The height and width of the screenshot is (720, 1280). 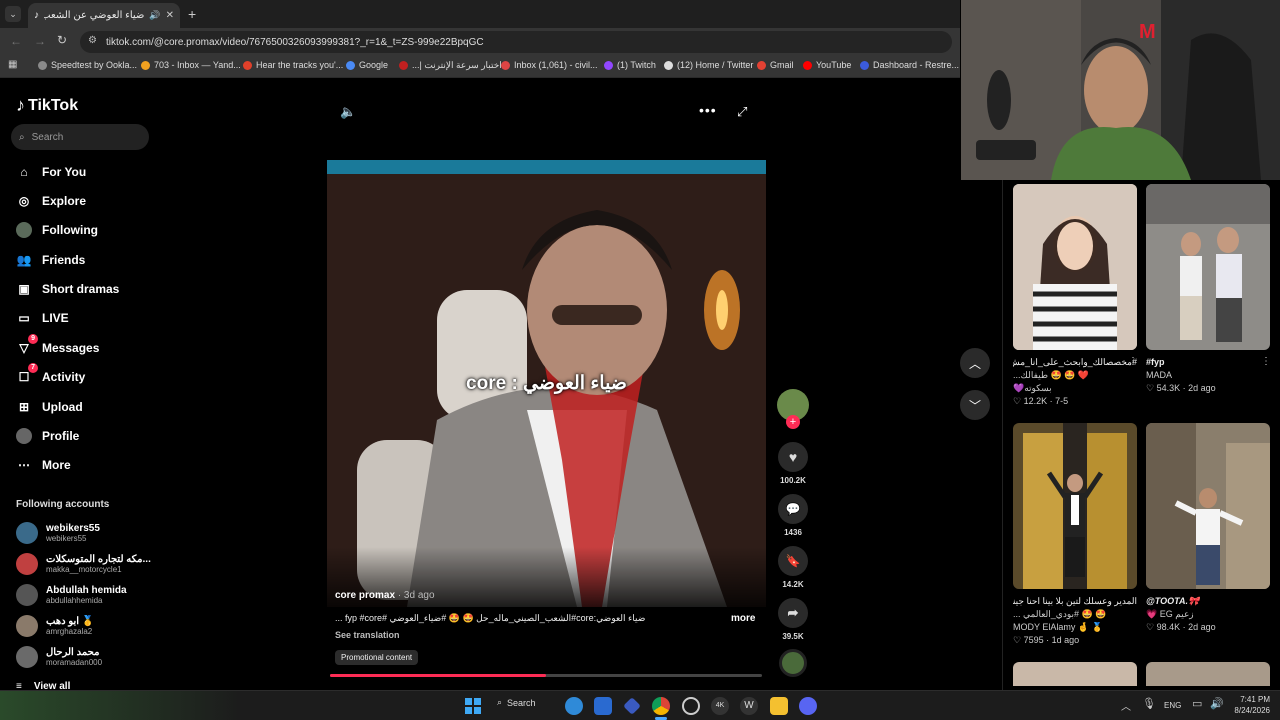 I want to click on following-account: webikers55 webikers55, so click(x=58, y=533).